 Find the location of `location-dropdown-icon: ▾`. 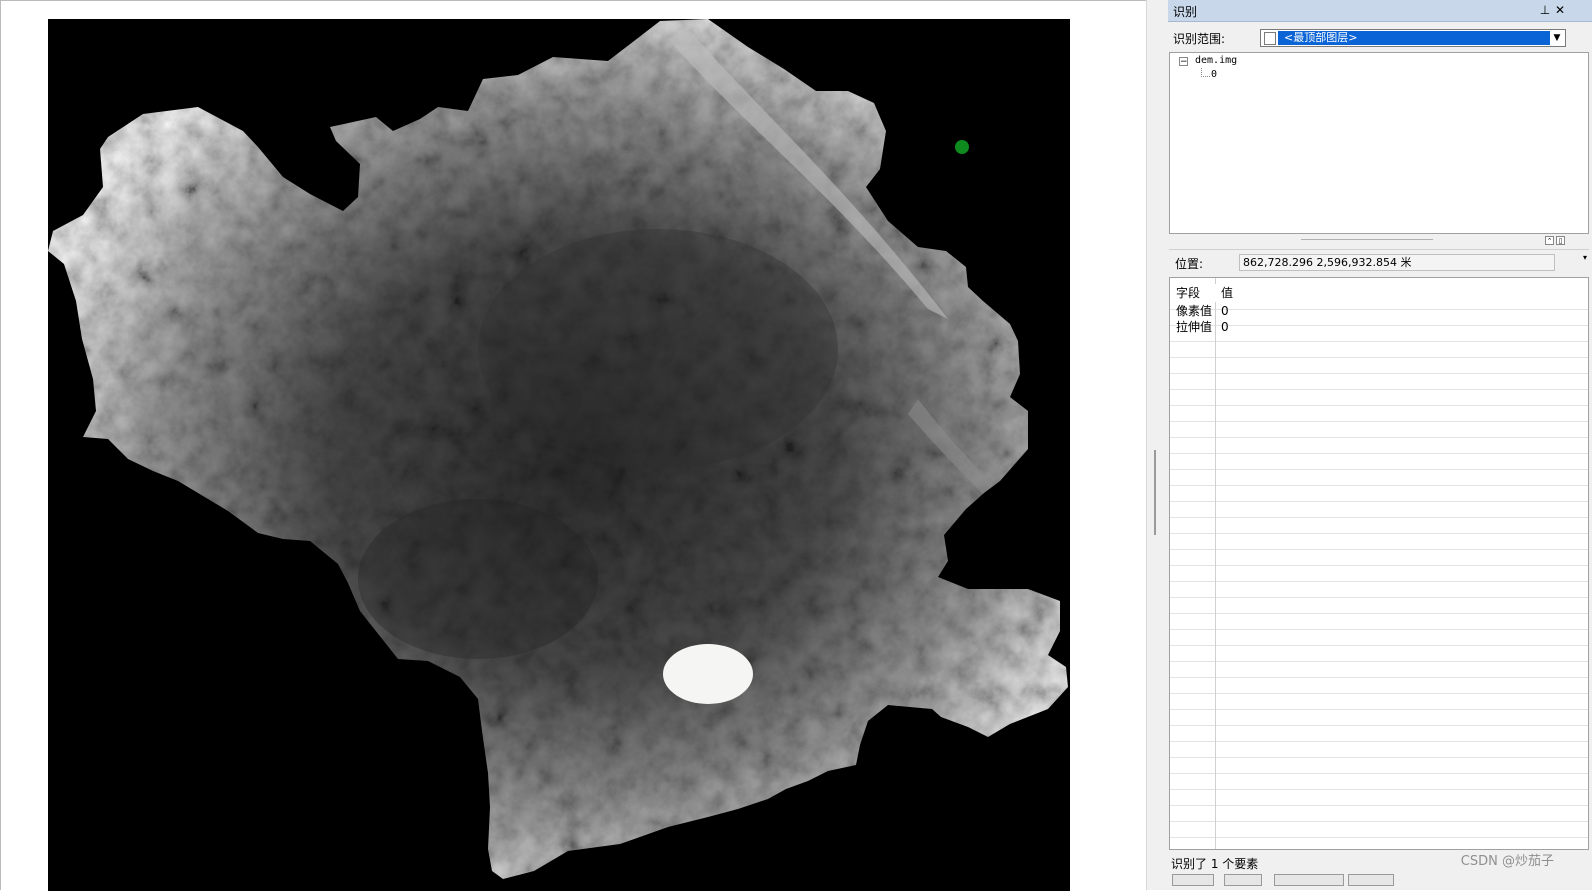

location-dropdown-icon: ▾ is located at coordinates (1585, 257).